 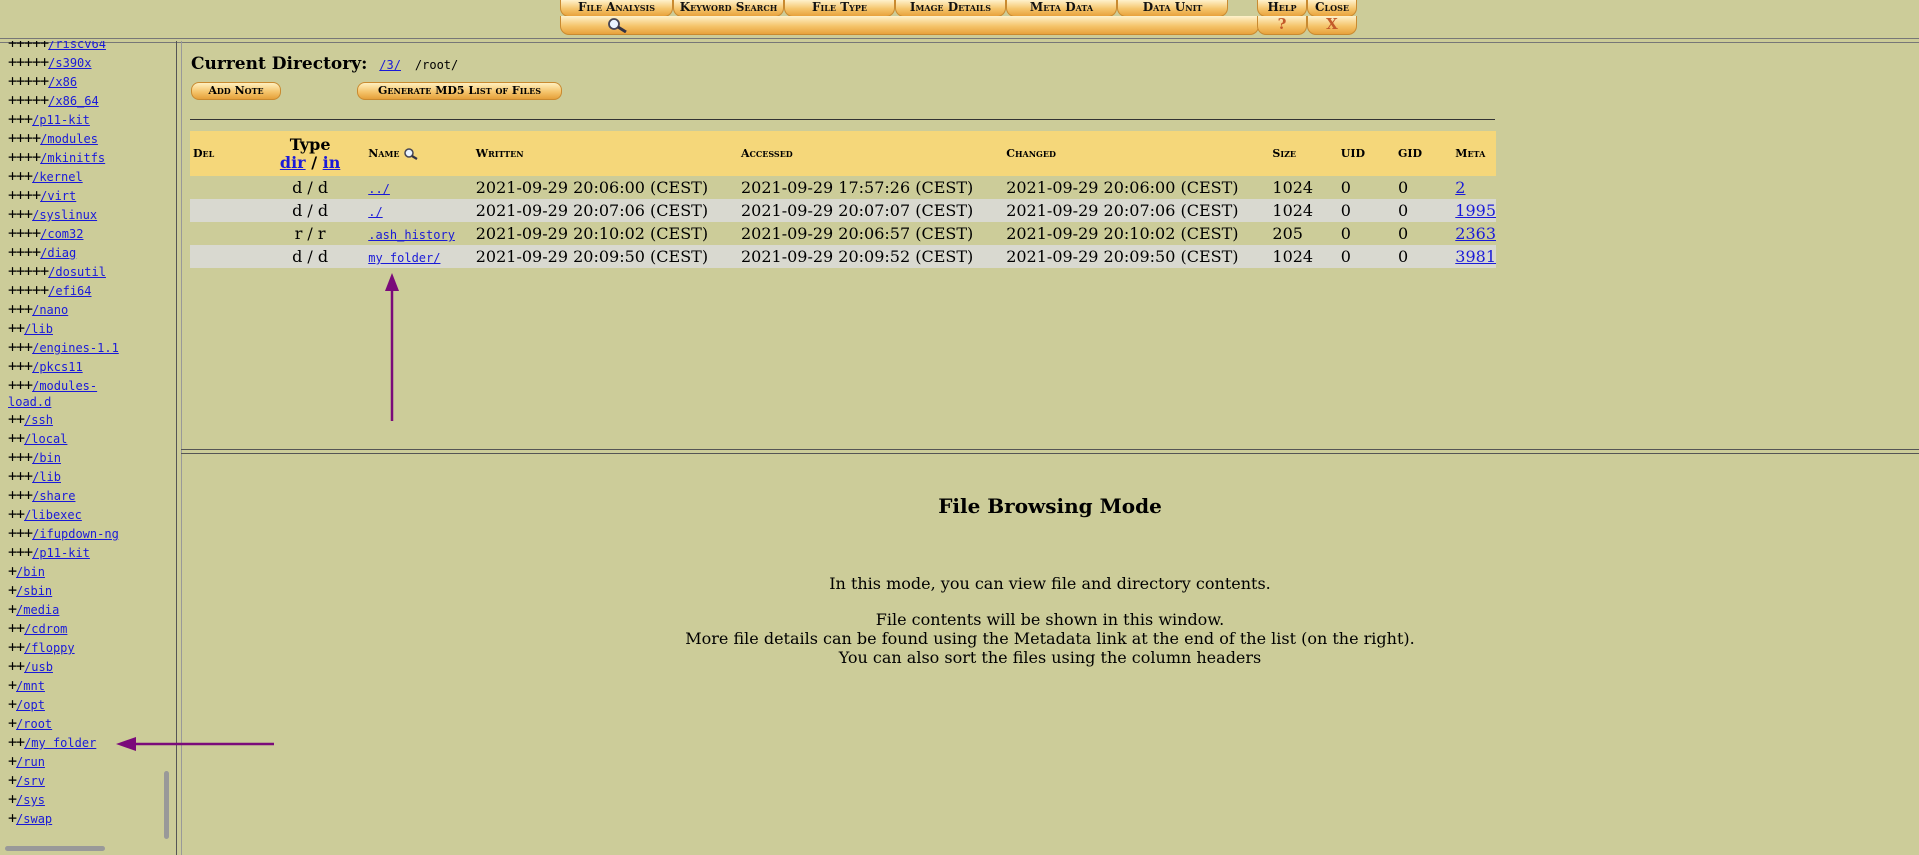 I want to click on cell-size: 205, so click(x=1303, y=233).